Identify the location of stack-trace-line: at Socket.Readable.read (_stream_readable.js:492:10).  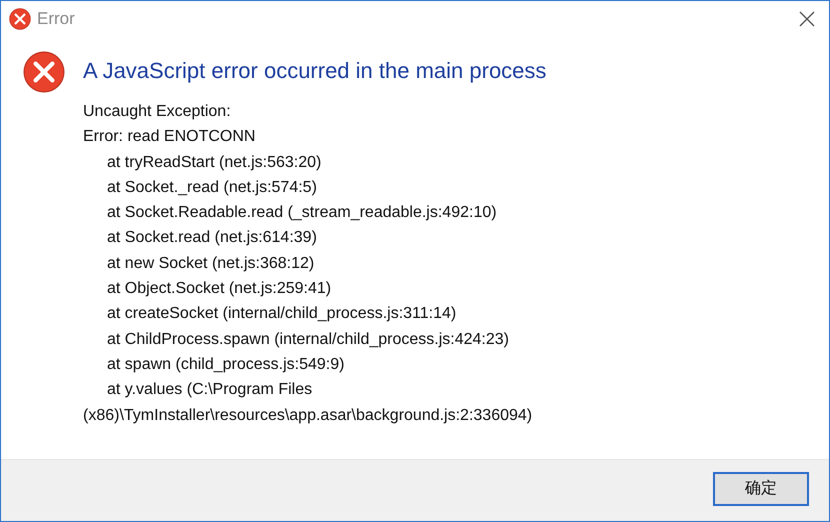
(302, 213).